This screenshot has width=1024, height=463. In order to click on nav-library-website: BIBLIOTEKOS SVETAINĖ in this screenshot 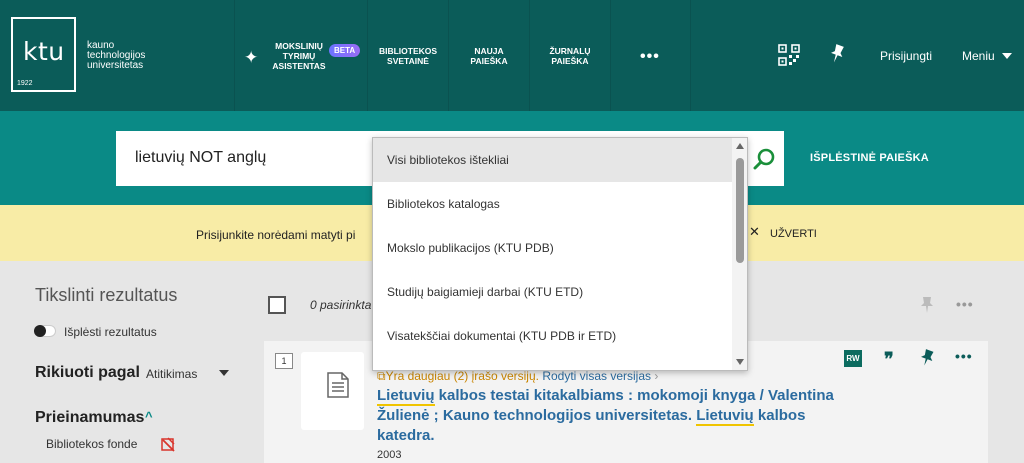, I will do `click(408, 55)`.